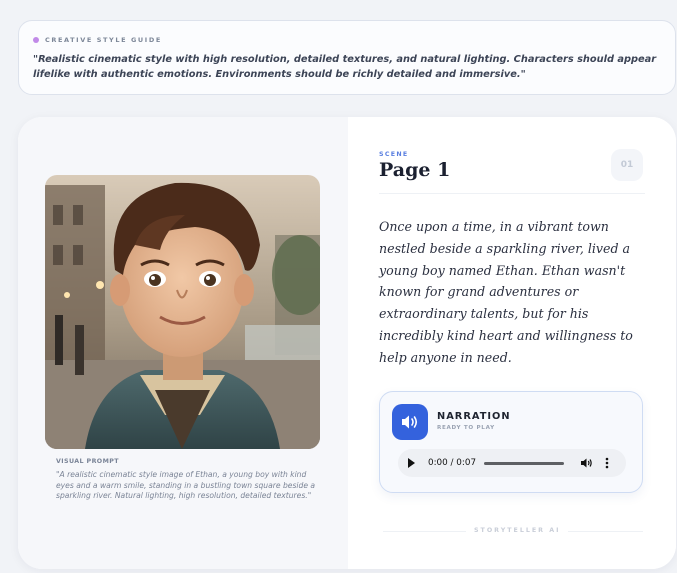 The height and width of the screenshot is (573, 677). I want to click on narration-play-button, so click(410, 422).